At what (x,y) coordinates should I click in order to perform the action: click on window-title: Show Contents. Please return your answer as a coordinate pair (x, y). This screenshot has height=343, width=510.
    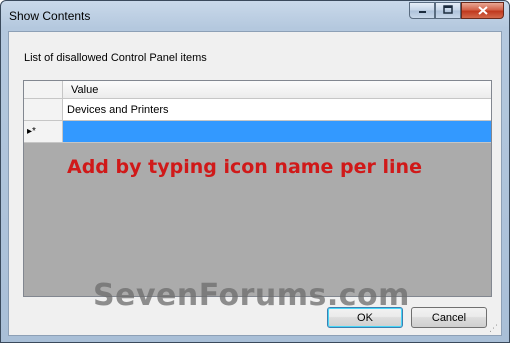
    Looking at the image, I should click on (50, 16).